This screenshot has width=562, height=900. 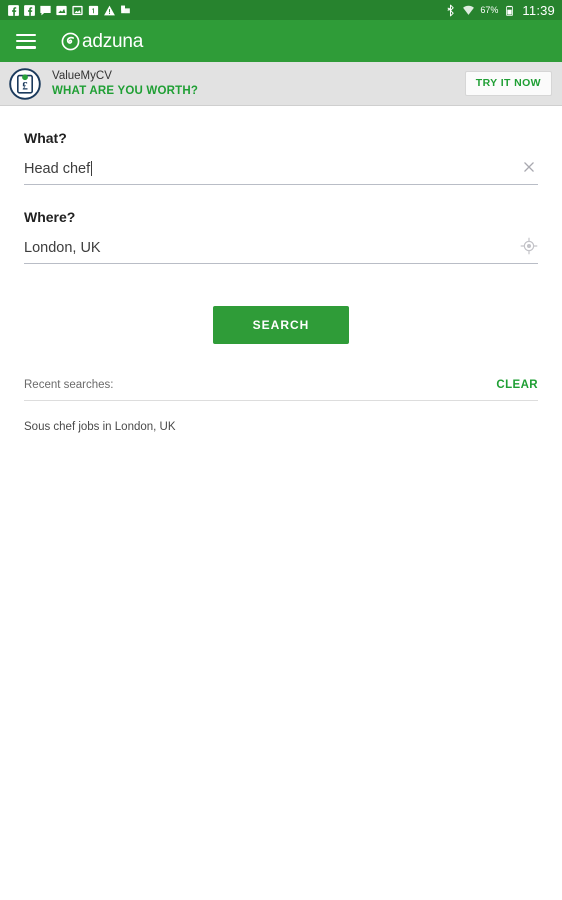 I want to click on try-it-now-button: TRY IT NOW, so click(x=508, y=83).